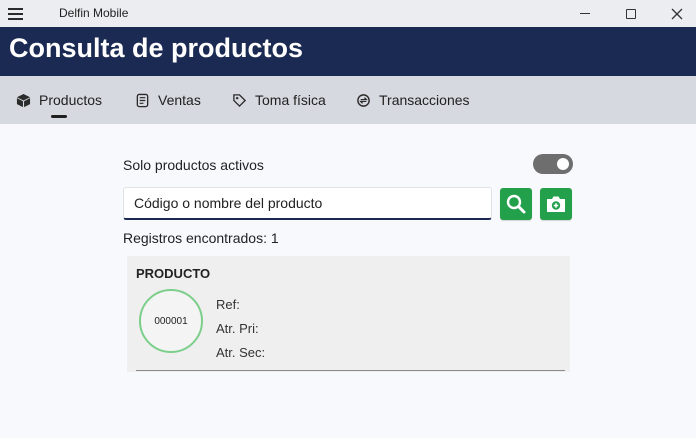 This screenshot has width=696, height=438. Describe the element at coordinates (16, 13) in the screenshot. I see `hamburger-menu-icon` at that location.